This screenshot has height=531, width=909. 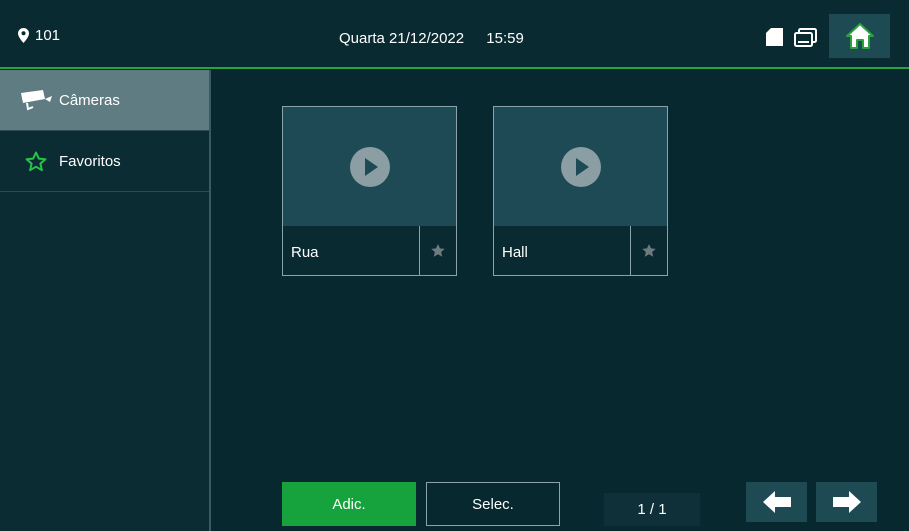 I want to click on camera-tile: Hall, so click(x=580, y=191).